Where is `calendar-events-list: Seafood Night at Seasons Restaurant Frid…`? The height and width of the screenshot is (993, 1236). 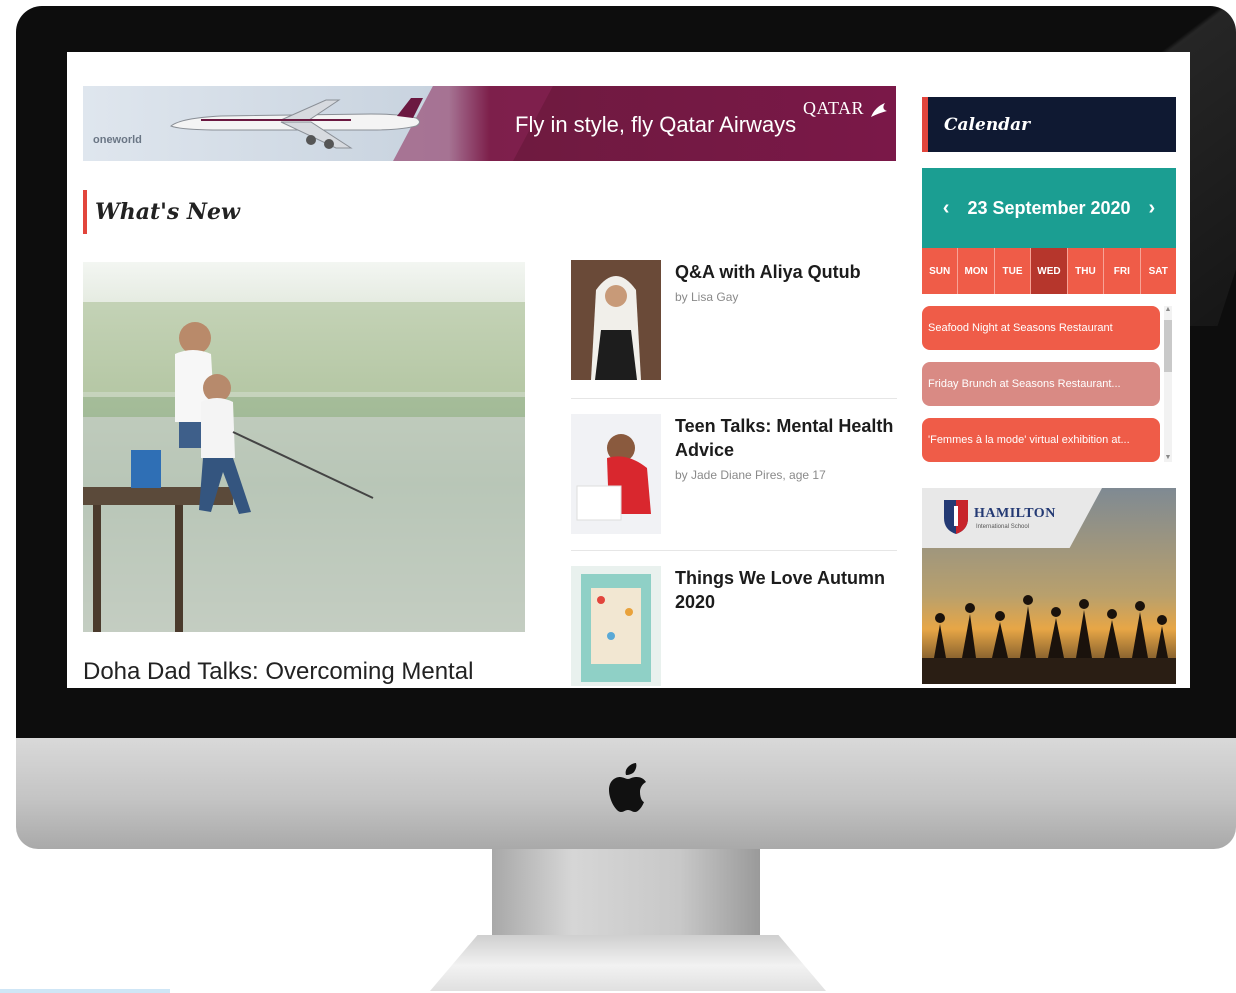 calendar-events-list: Seafood Night at Seasons Restaurant Frid… is located at coordinates (1049, 386).